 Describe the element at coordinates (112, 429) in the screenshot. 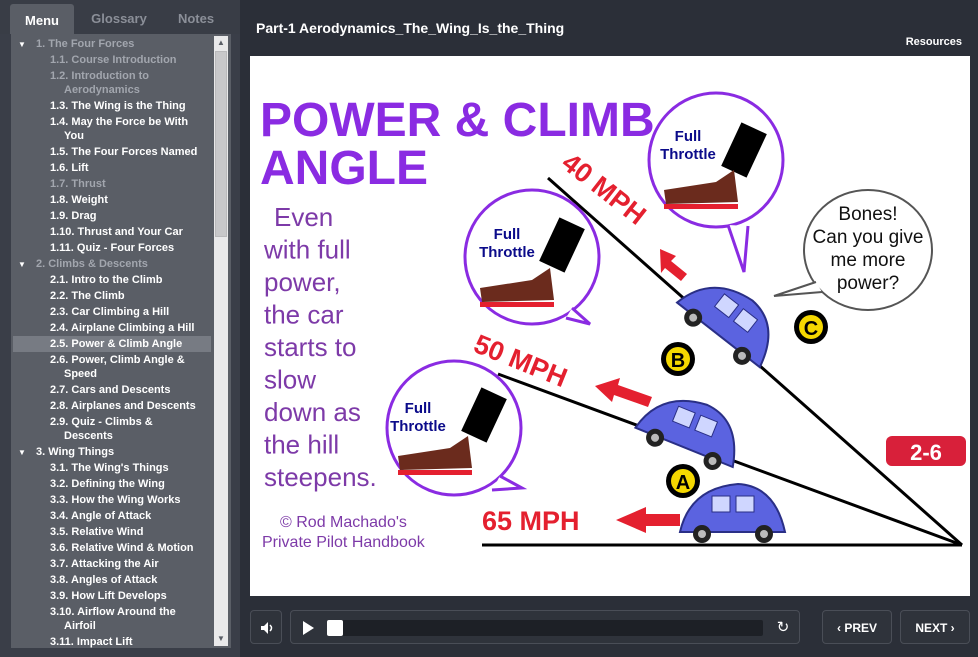

I see `toc-item: 2.9. Quiz - Climbs & Descents` at that location.